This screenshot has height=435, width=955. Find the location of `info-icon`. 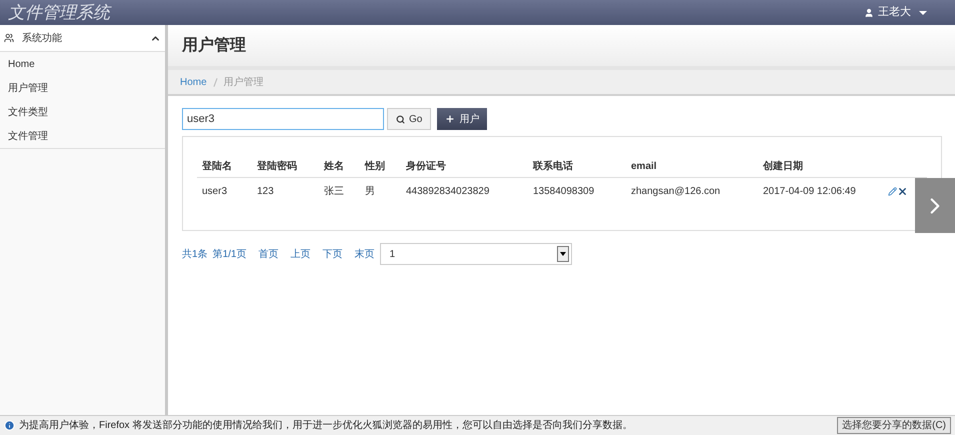

info-icon is located at coordinates (9, 425).